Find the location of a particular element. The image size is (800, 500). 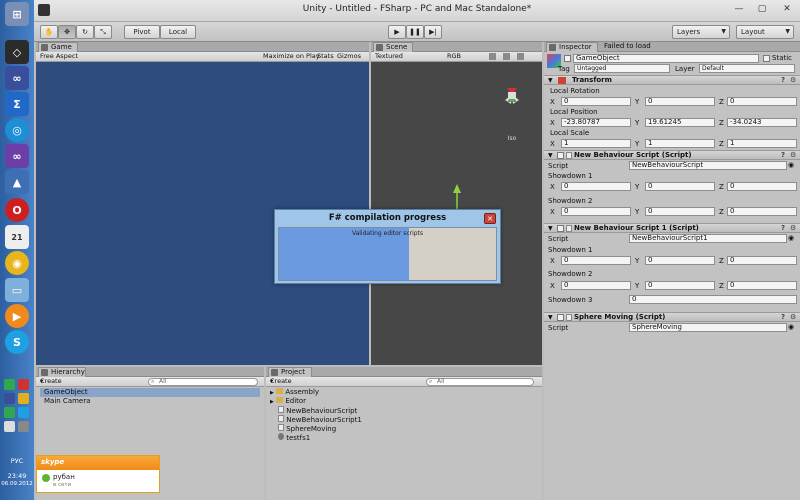

unity-app-icon: ◇ is located at coordinates (17, 52).